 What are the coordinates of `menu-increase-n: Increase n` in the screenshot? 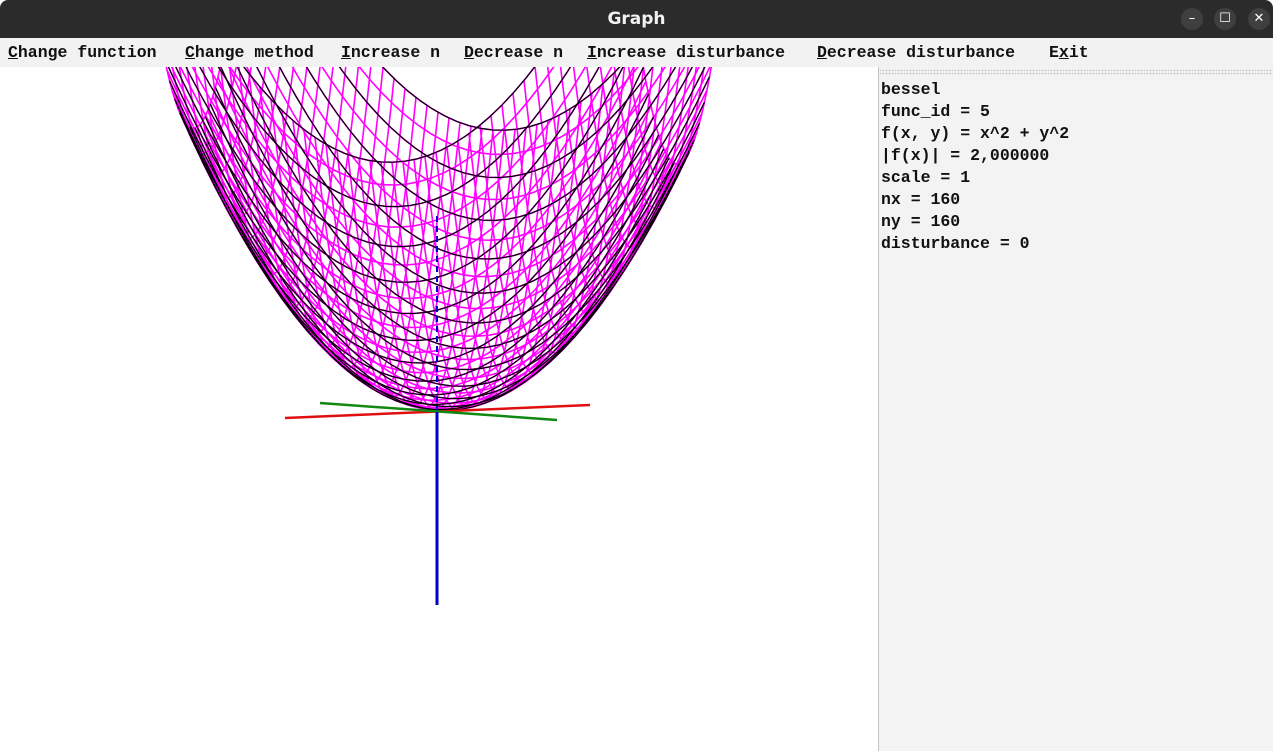 It's located at (390, 52).